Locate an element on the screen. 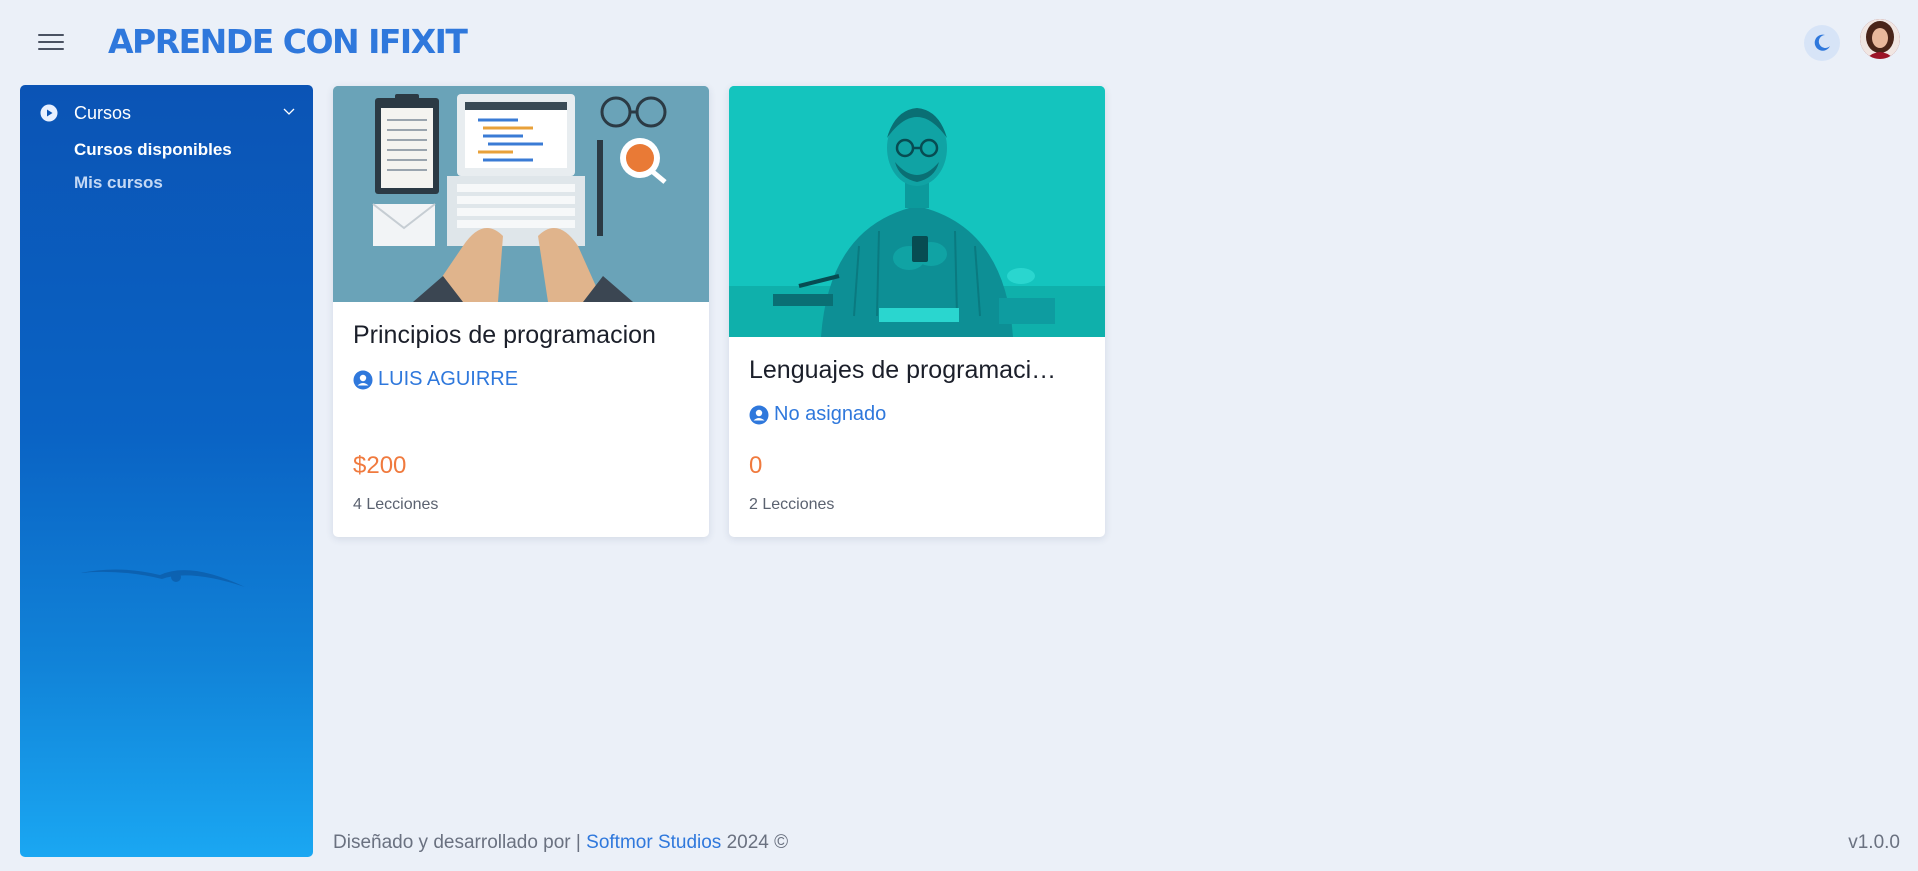 This screenshot has width=1918, height=871. top-bar: APRENDE CON IFIXIT is located at coordinates (959, 42).